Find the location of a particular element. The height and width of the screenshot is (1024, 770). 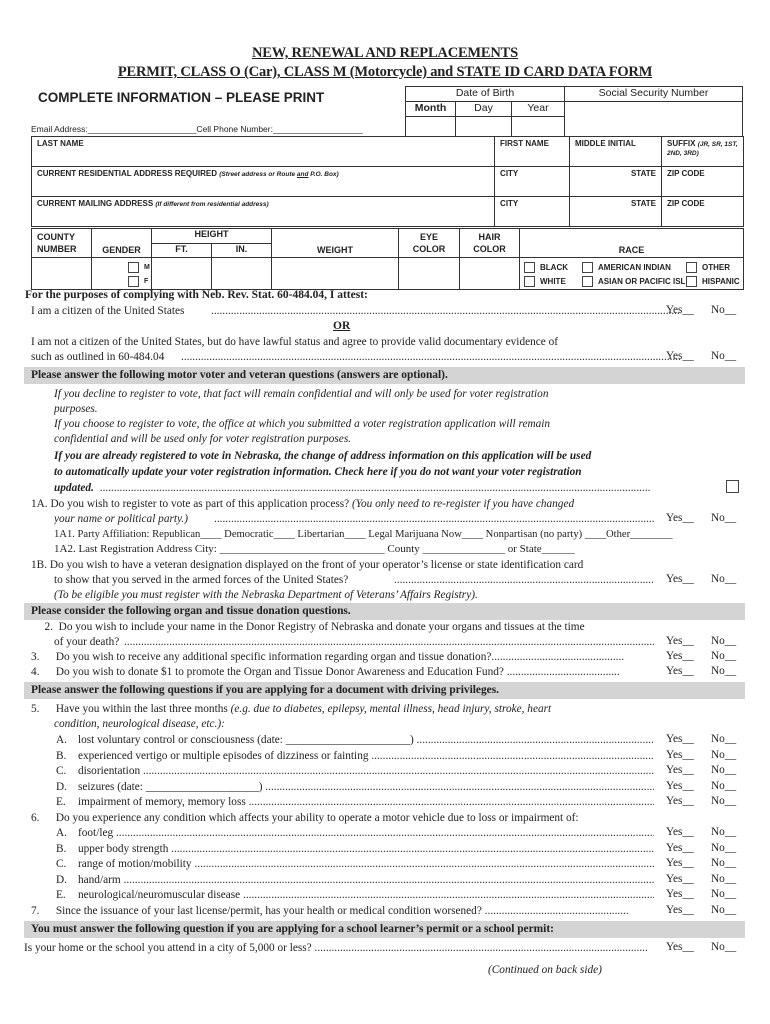

q1a-hint-2: your name or political party.) is located at coordinates (121, 519).